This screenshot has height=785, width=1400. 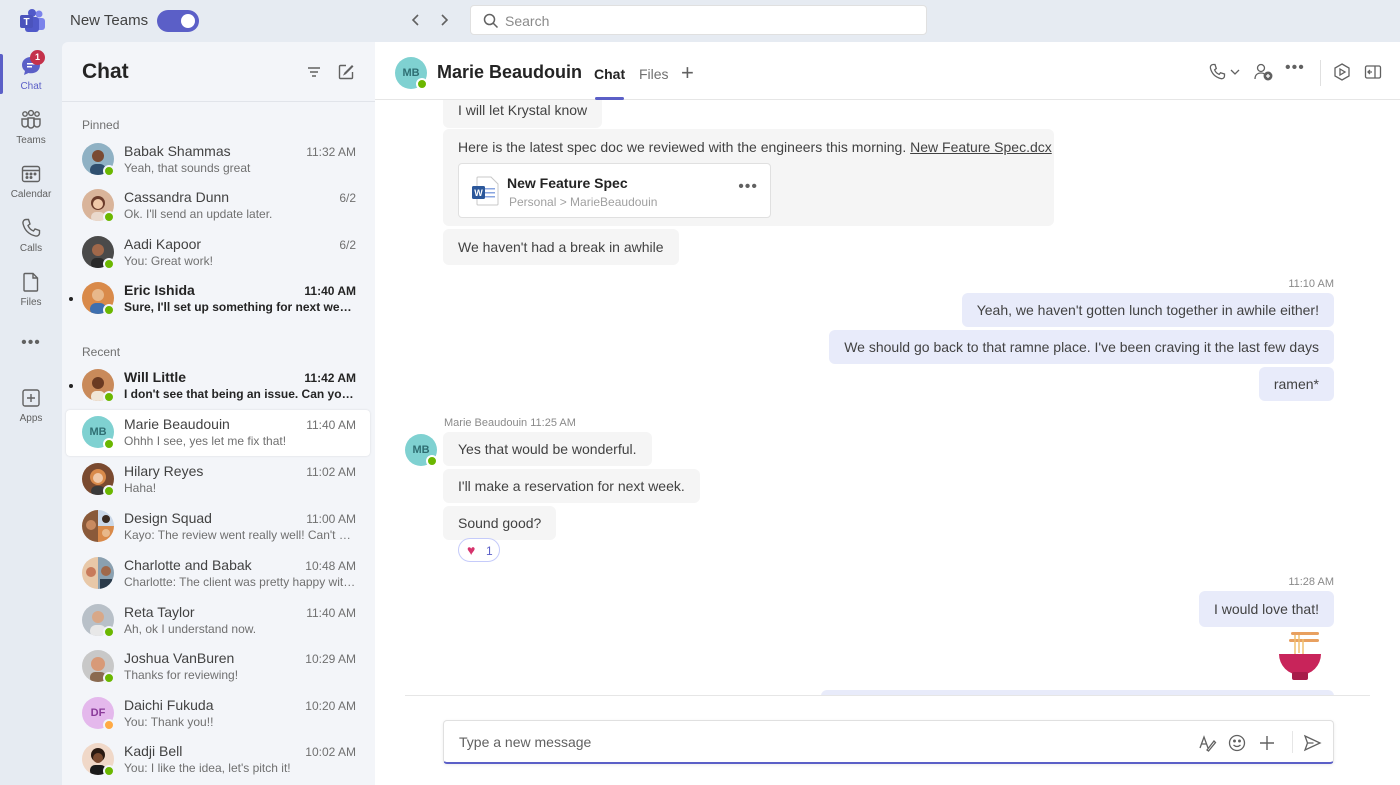 What do you see at coordinates (1300, 656) in the screenshot?
I see `ramen-bowl-sticker` at bounding box center [1300, 656].